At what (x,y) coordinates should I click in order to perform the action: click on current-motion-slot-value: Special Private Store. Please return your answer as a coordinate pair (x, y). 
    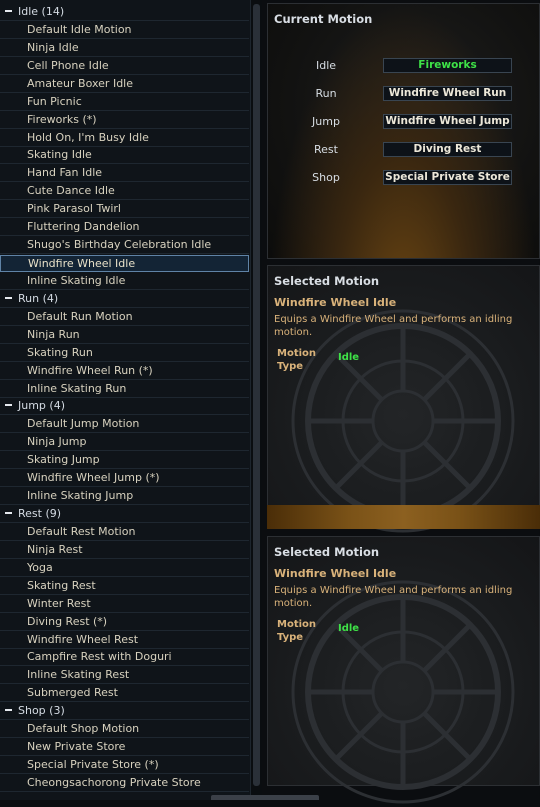
    Looking at the image, I should click on (447, 177).